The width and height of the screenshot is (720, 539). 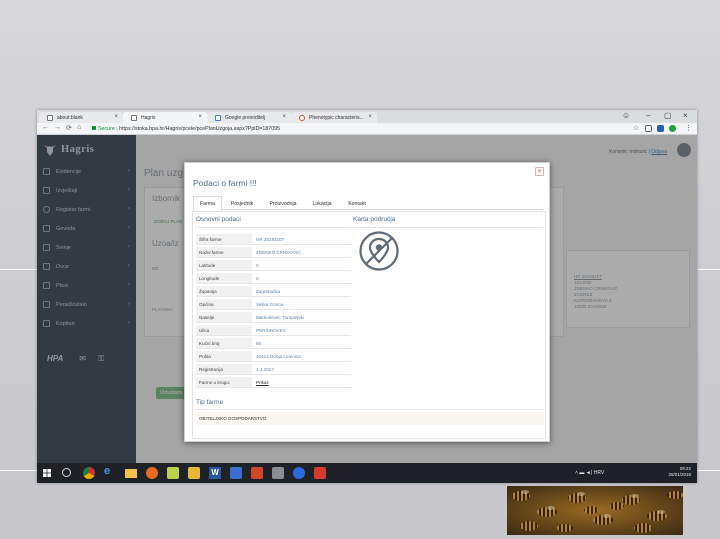 What do you see at coordinates (110, 471) in the screenshot?
I see `edge-icon: e` at bounding box center [110, 471].